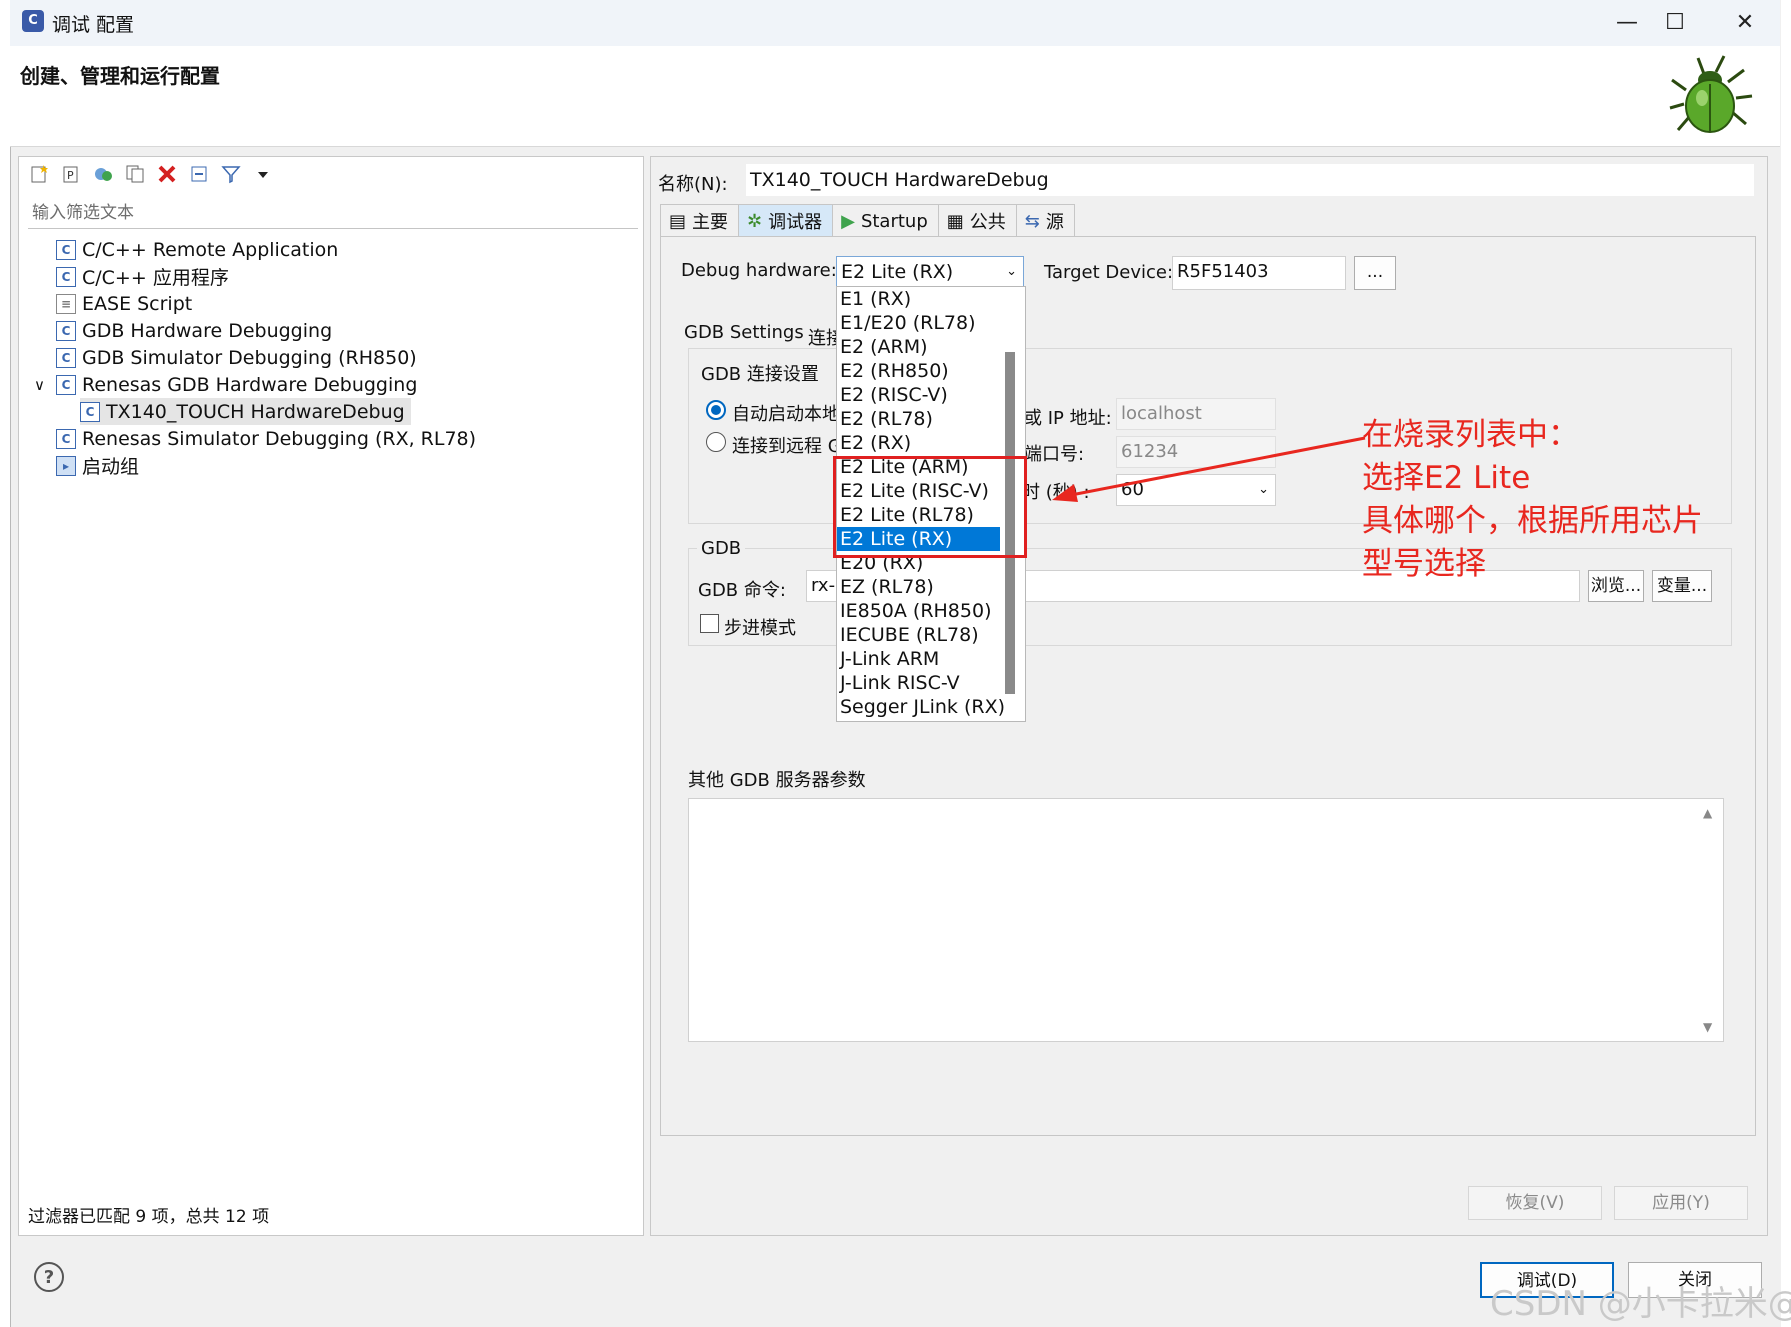  Describe the element at coordinates (97, 465) in the screenshot. I see `tree-item-launch-group: ▸ 启动组` at that location.